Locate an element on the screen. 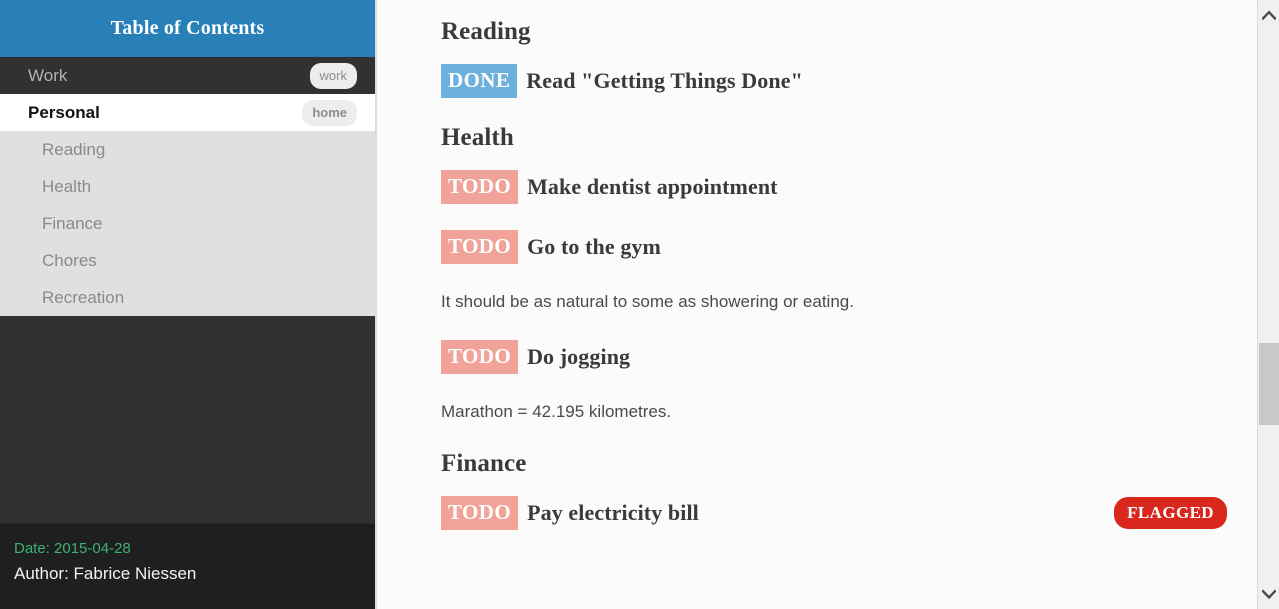 The height and width of the screenshot is (609, 1279). sidebar-item-label: Reading is located at coordinates (74, 149).